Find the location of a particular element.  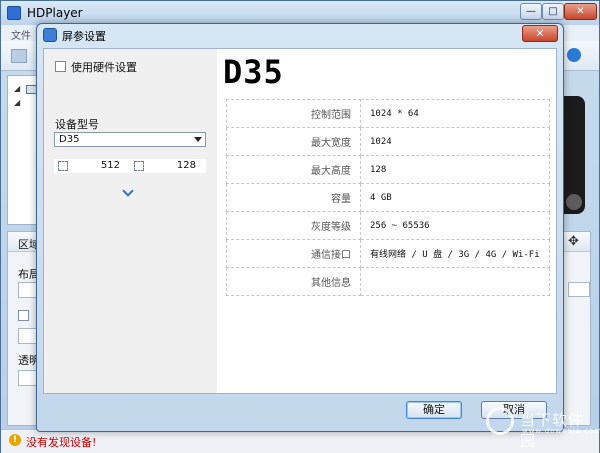

spec-value: 4 GB is located at coordinates (455, 197).